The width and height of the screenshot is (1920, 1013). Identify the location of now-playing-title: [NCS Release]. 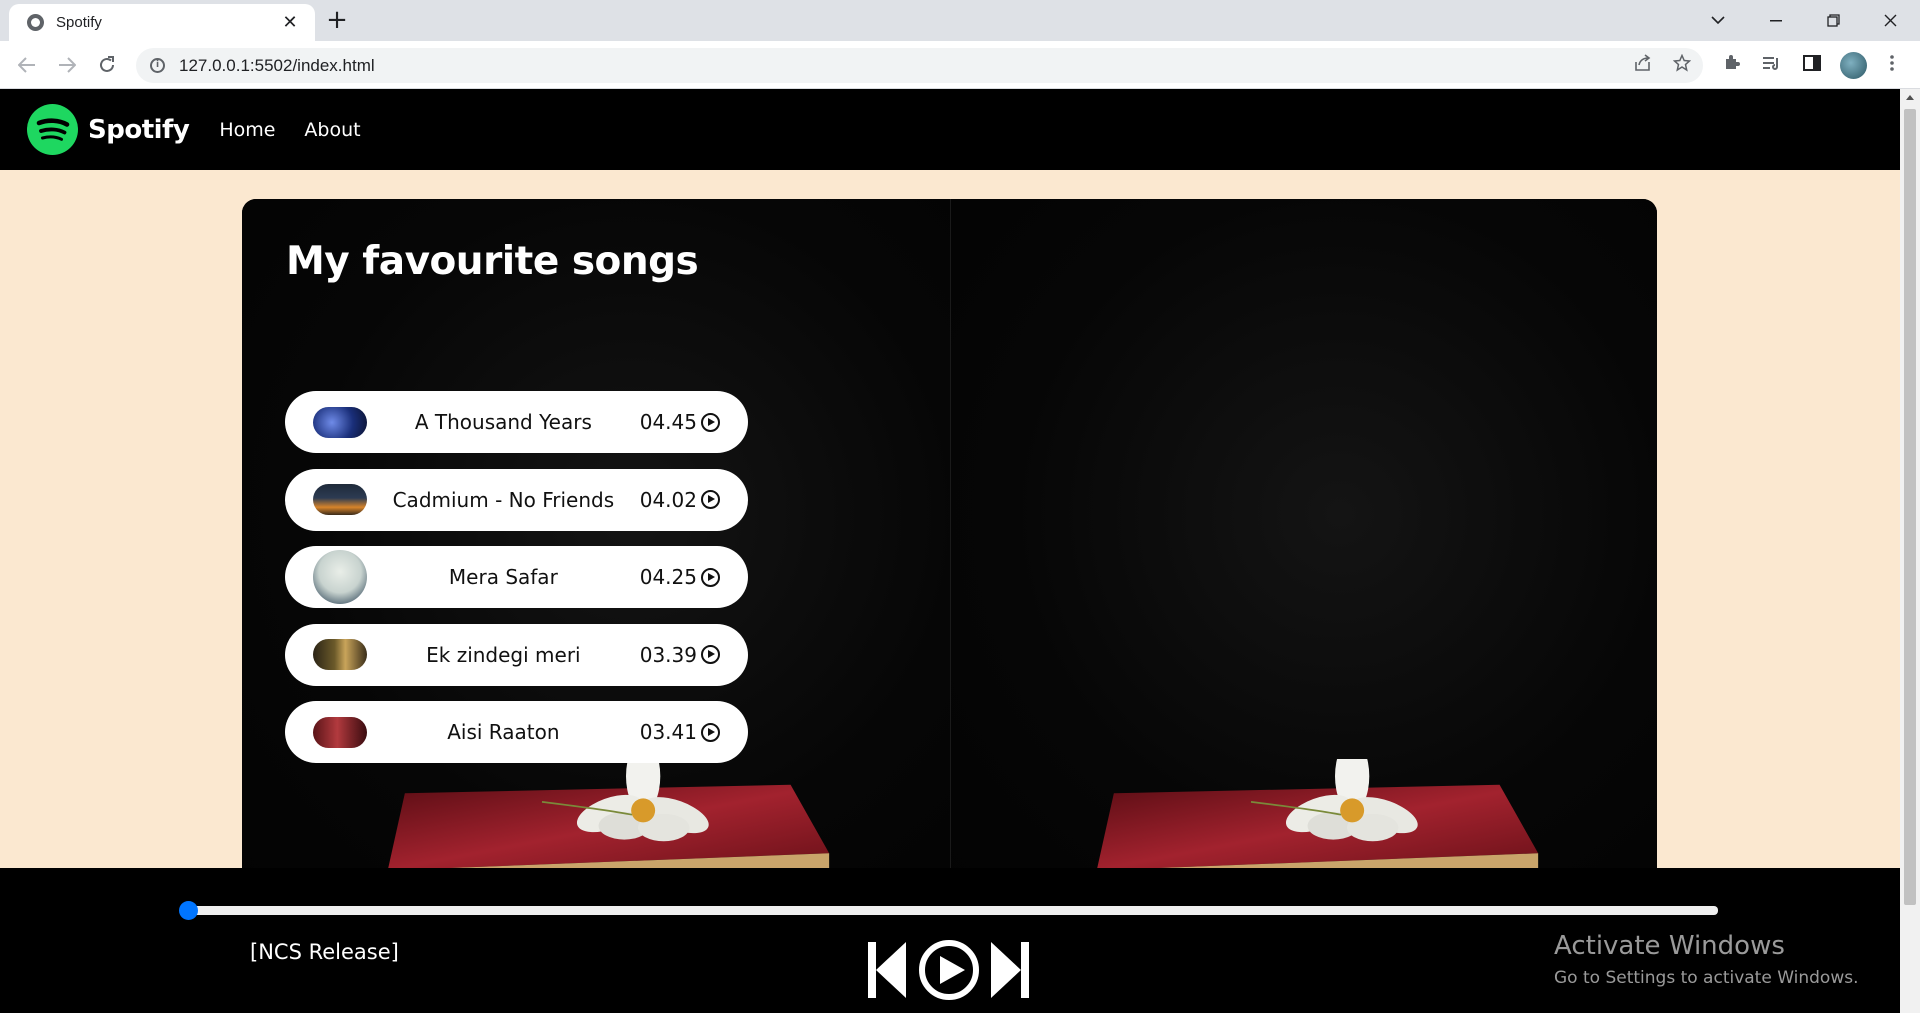
(324, 952).